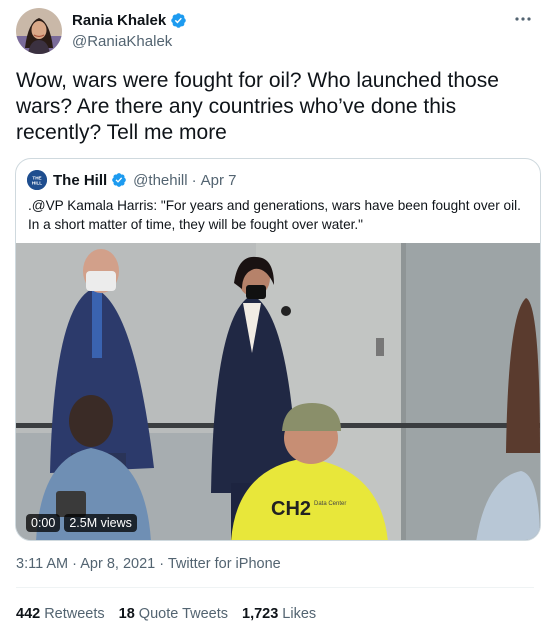 The height and width of the screenshot is (634, 550). I want to click on author-name-row: Rania Khalek, so click(129, 20).